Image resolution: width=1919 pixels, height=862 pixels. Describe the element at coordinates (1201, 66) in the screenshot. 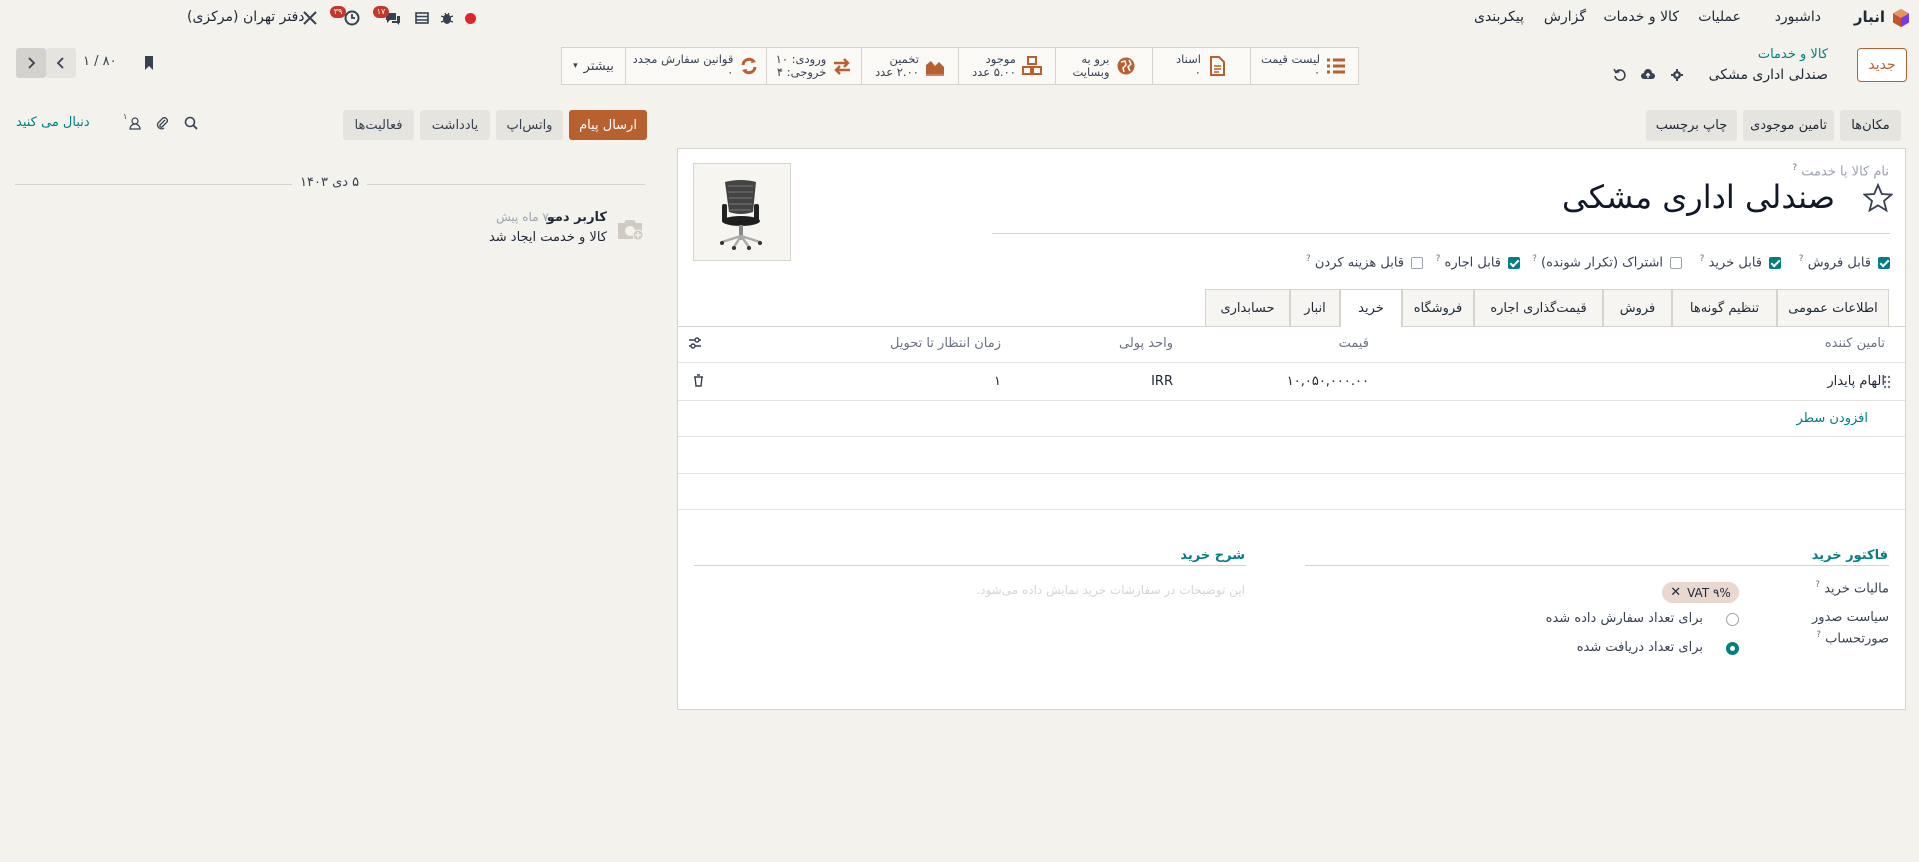

I see `smart-button-documents: اسناد ۰` at that location.